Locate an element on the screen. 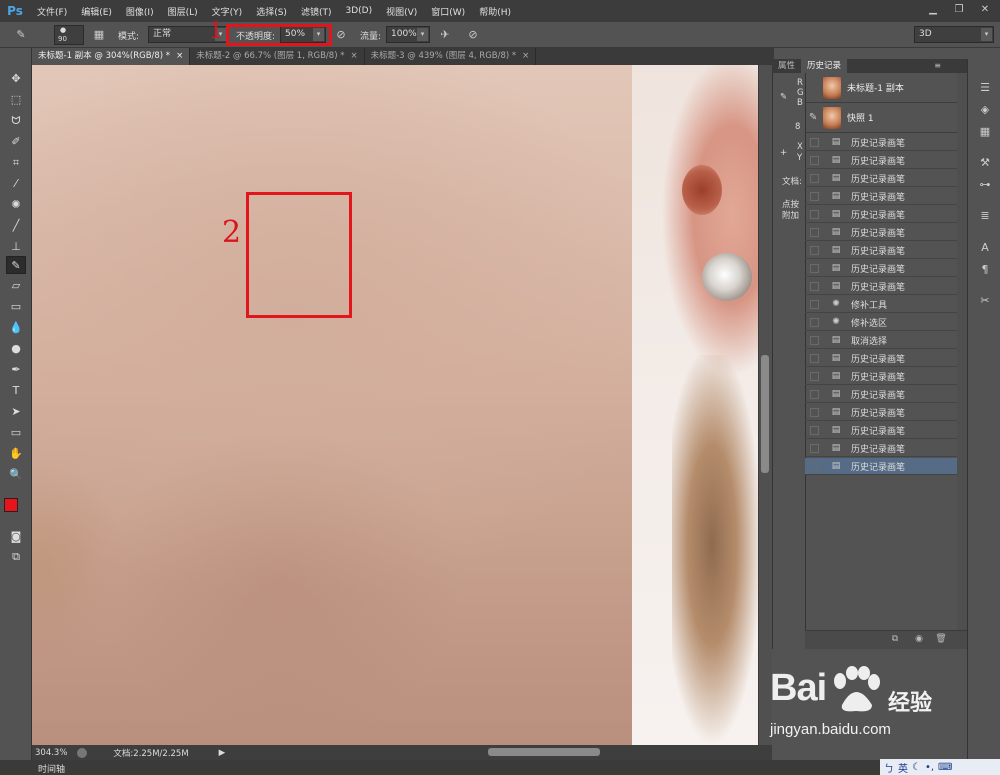 The width and height of the screenshot is (1000, 775). eyedropper-tool-icon: ⁄ is located at coordinates (16, 184).